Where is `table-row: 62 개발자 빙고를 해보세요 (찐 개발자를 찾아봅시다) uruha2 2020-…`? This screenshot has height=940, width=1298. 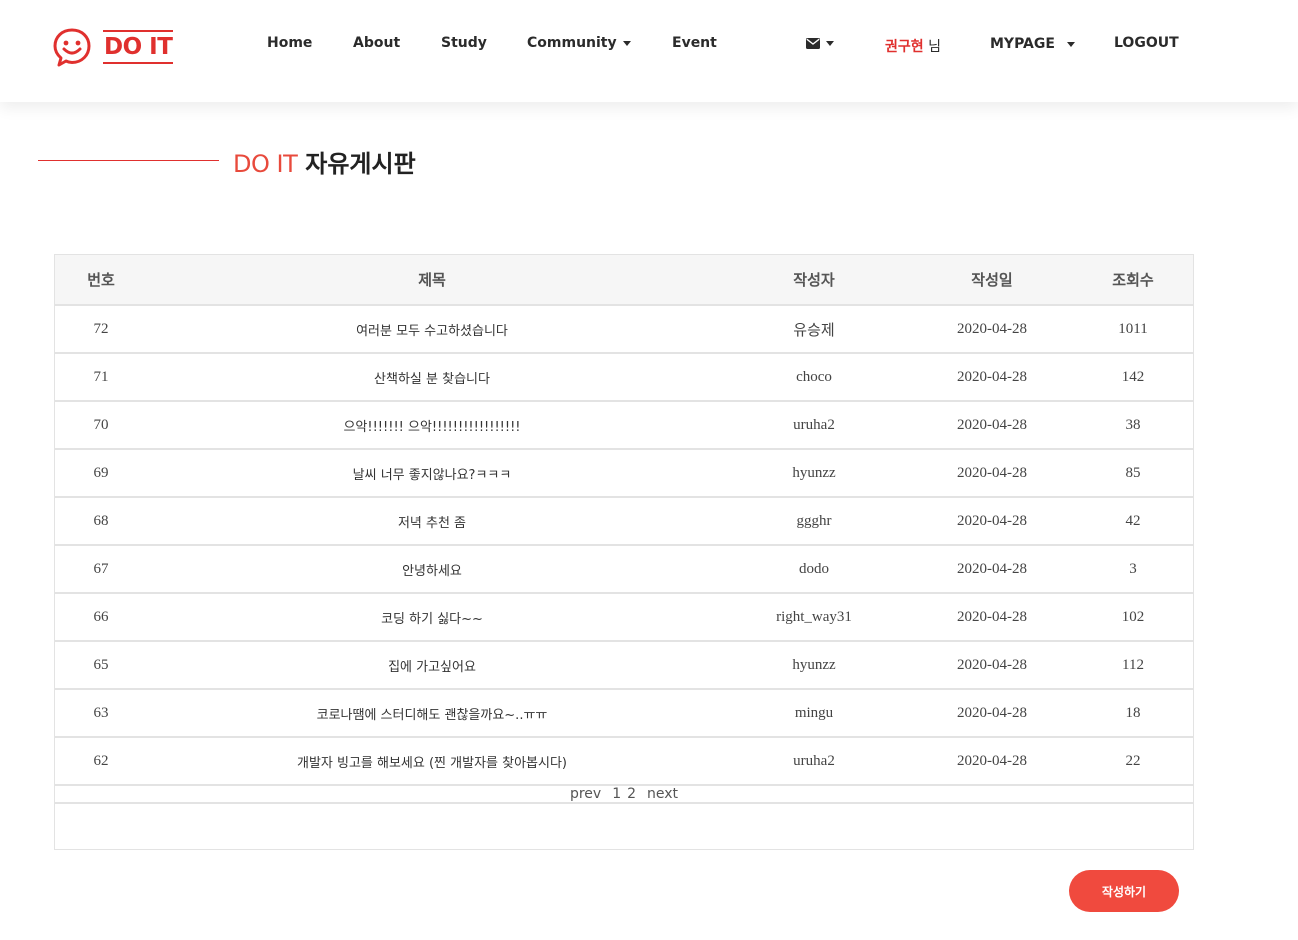 table-row: 62 개발자 빙고를 해보세요 (찐 개발자를 찾아봅시다) uruha2 2020-… is located at coordinates (624, 761).